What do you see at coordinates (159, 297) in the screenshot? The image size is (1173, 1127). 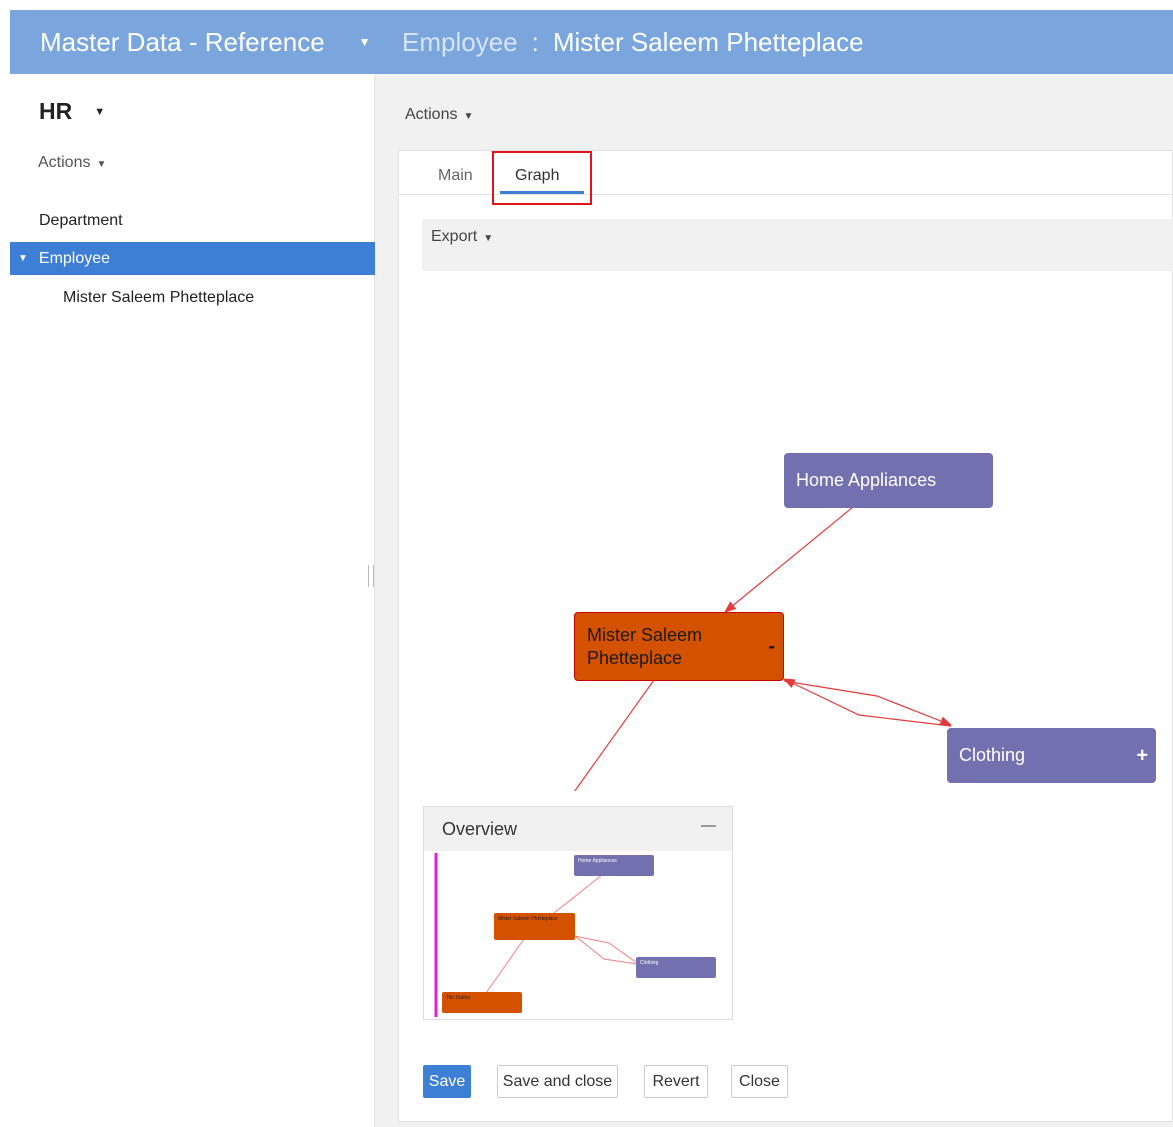 I see `sidebar-item-label: Mister Saleem Phetteplace` at bounding box center [159, 297].